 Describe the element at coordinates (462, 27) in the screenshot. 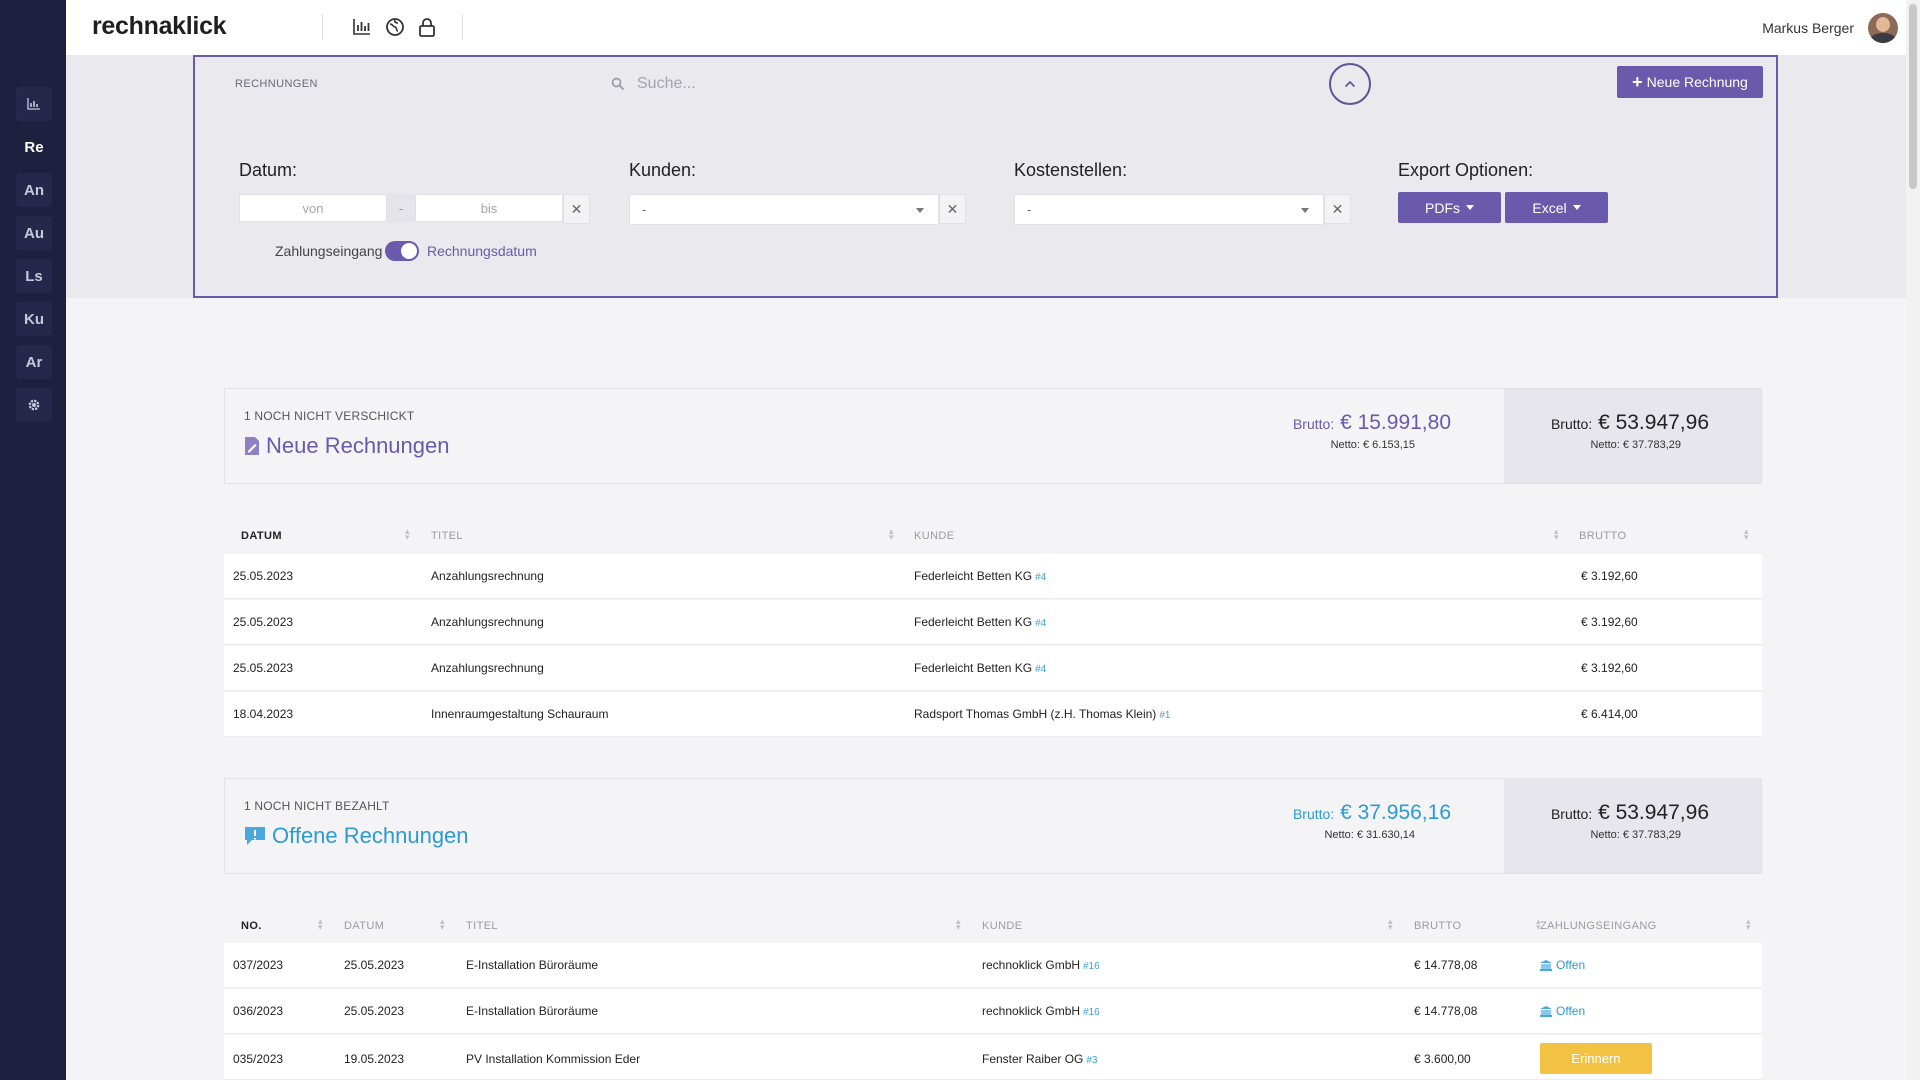

I see `divider` at that location.